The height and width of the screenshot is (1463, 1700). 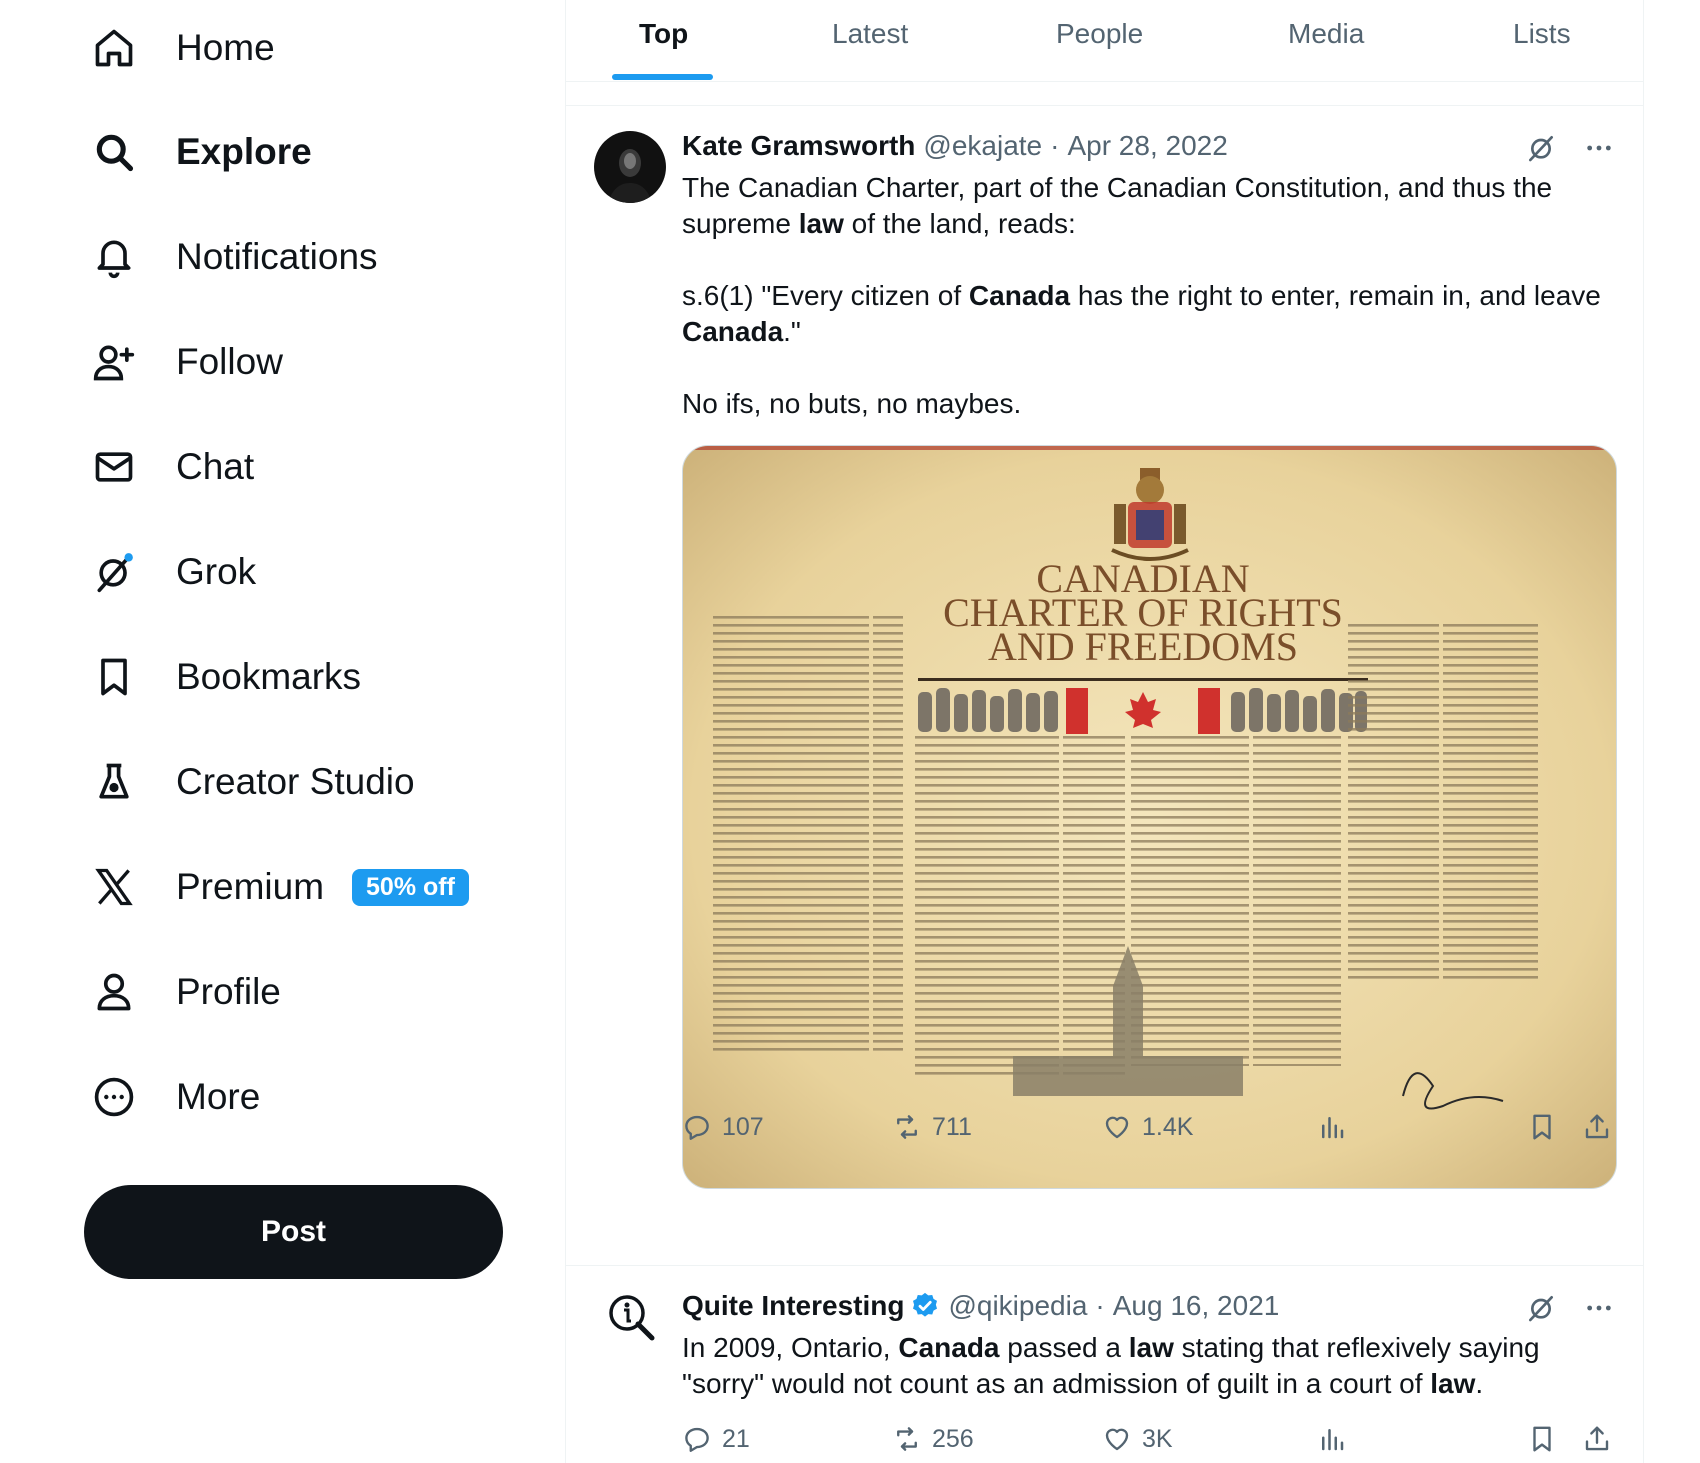 I want to click on more-circle-icon, so click(x=114, y=1097).